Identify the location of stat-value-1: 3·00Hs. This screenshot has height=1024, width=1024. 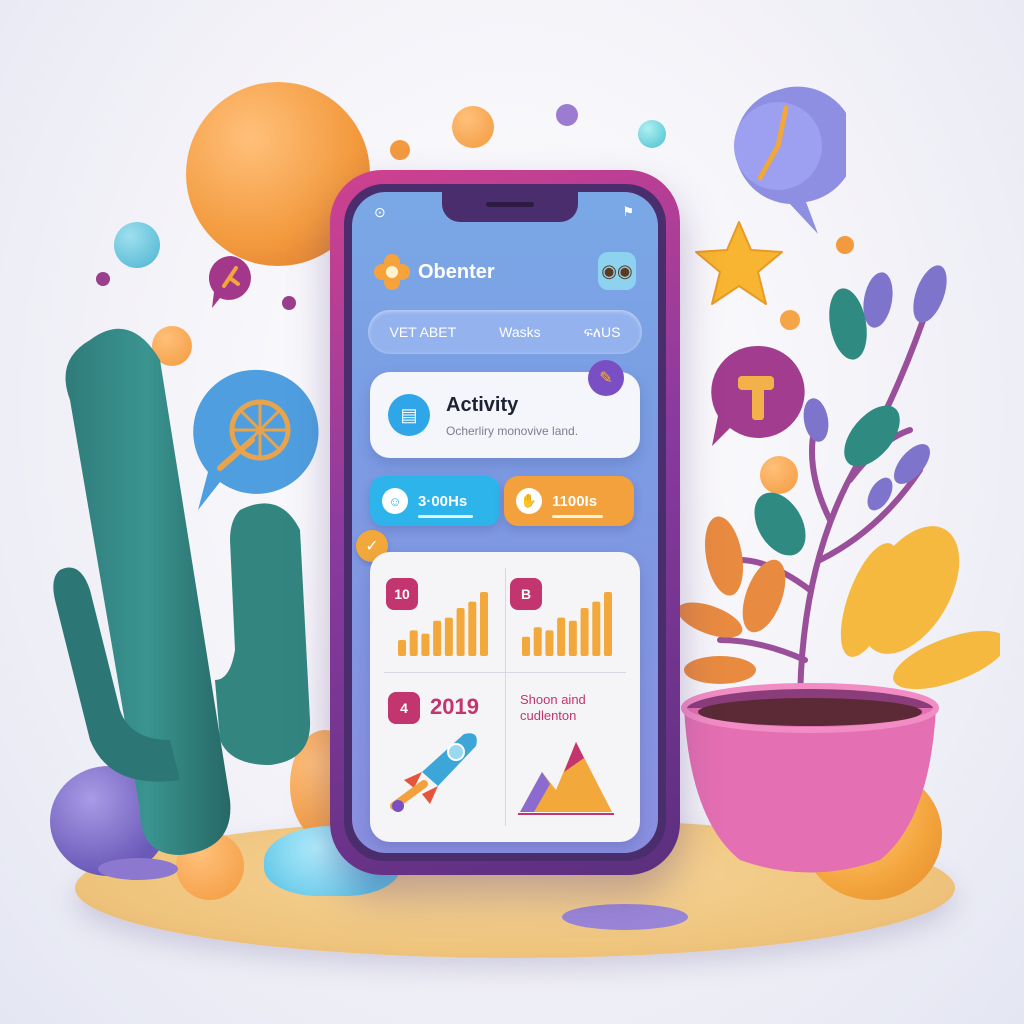
(446, 505).